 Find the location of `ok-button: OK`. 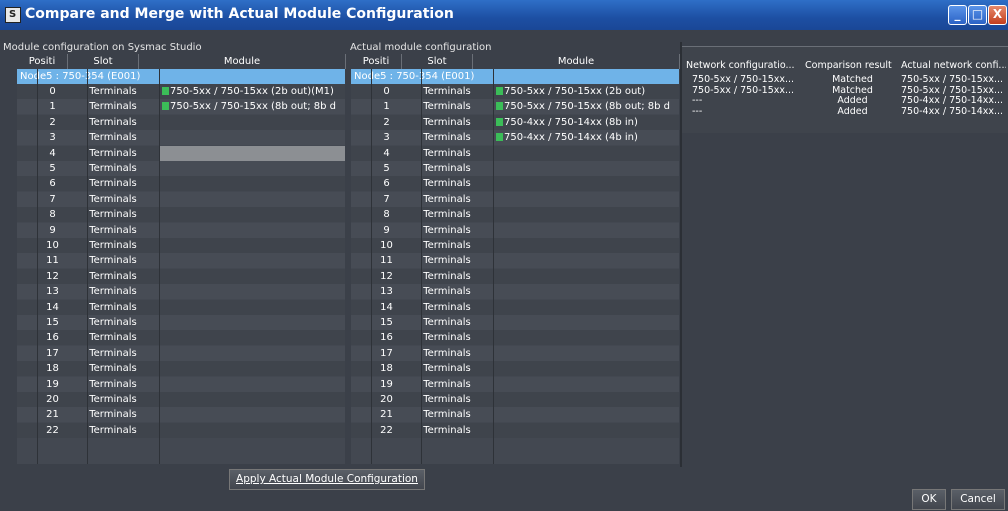

ok-button: OK is located at coordinates (929, 499).